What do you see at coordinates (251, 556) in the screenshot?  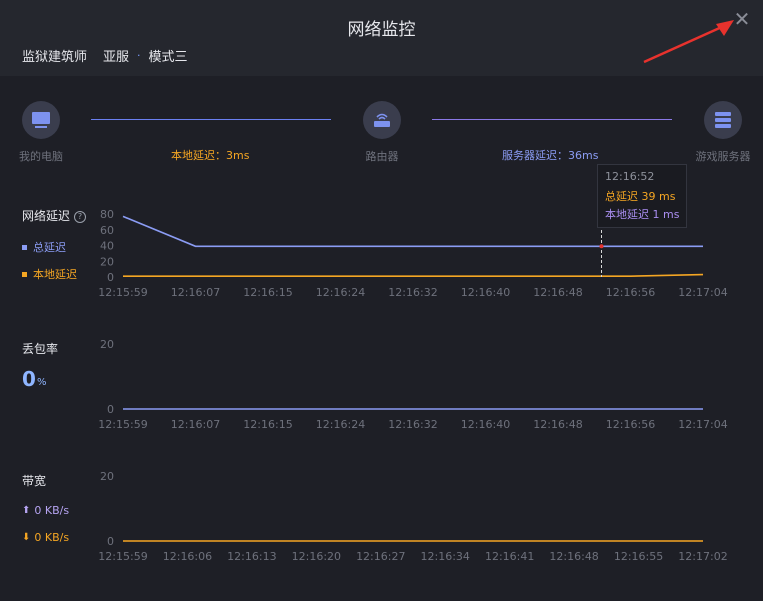 I see `x-tick-label: 12:16:13` at bounding box center [251, 556].